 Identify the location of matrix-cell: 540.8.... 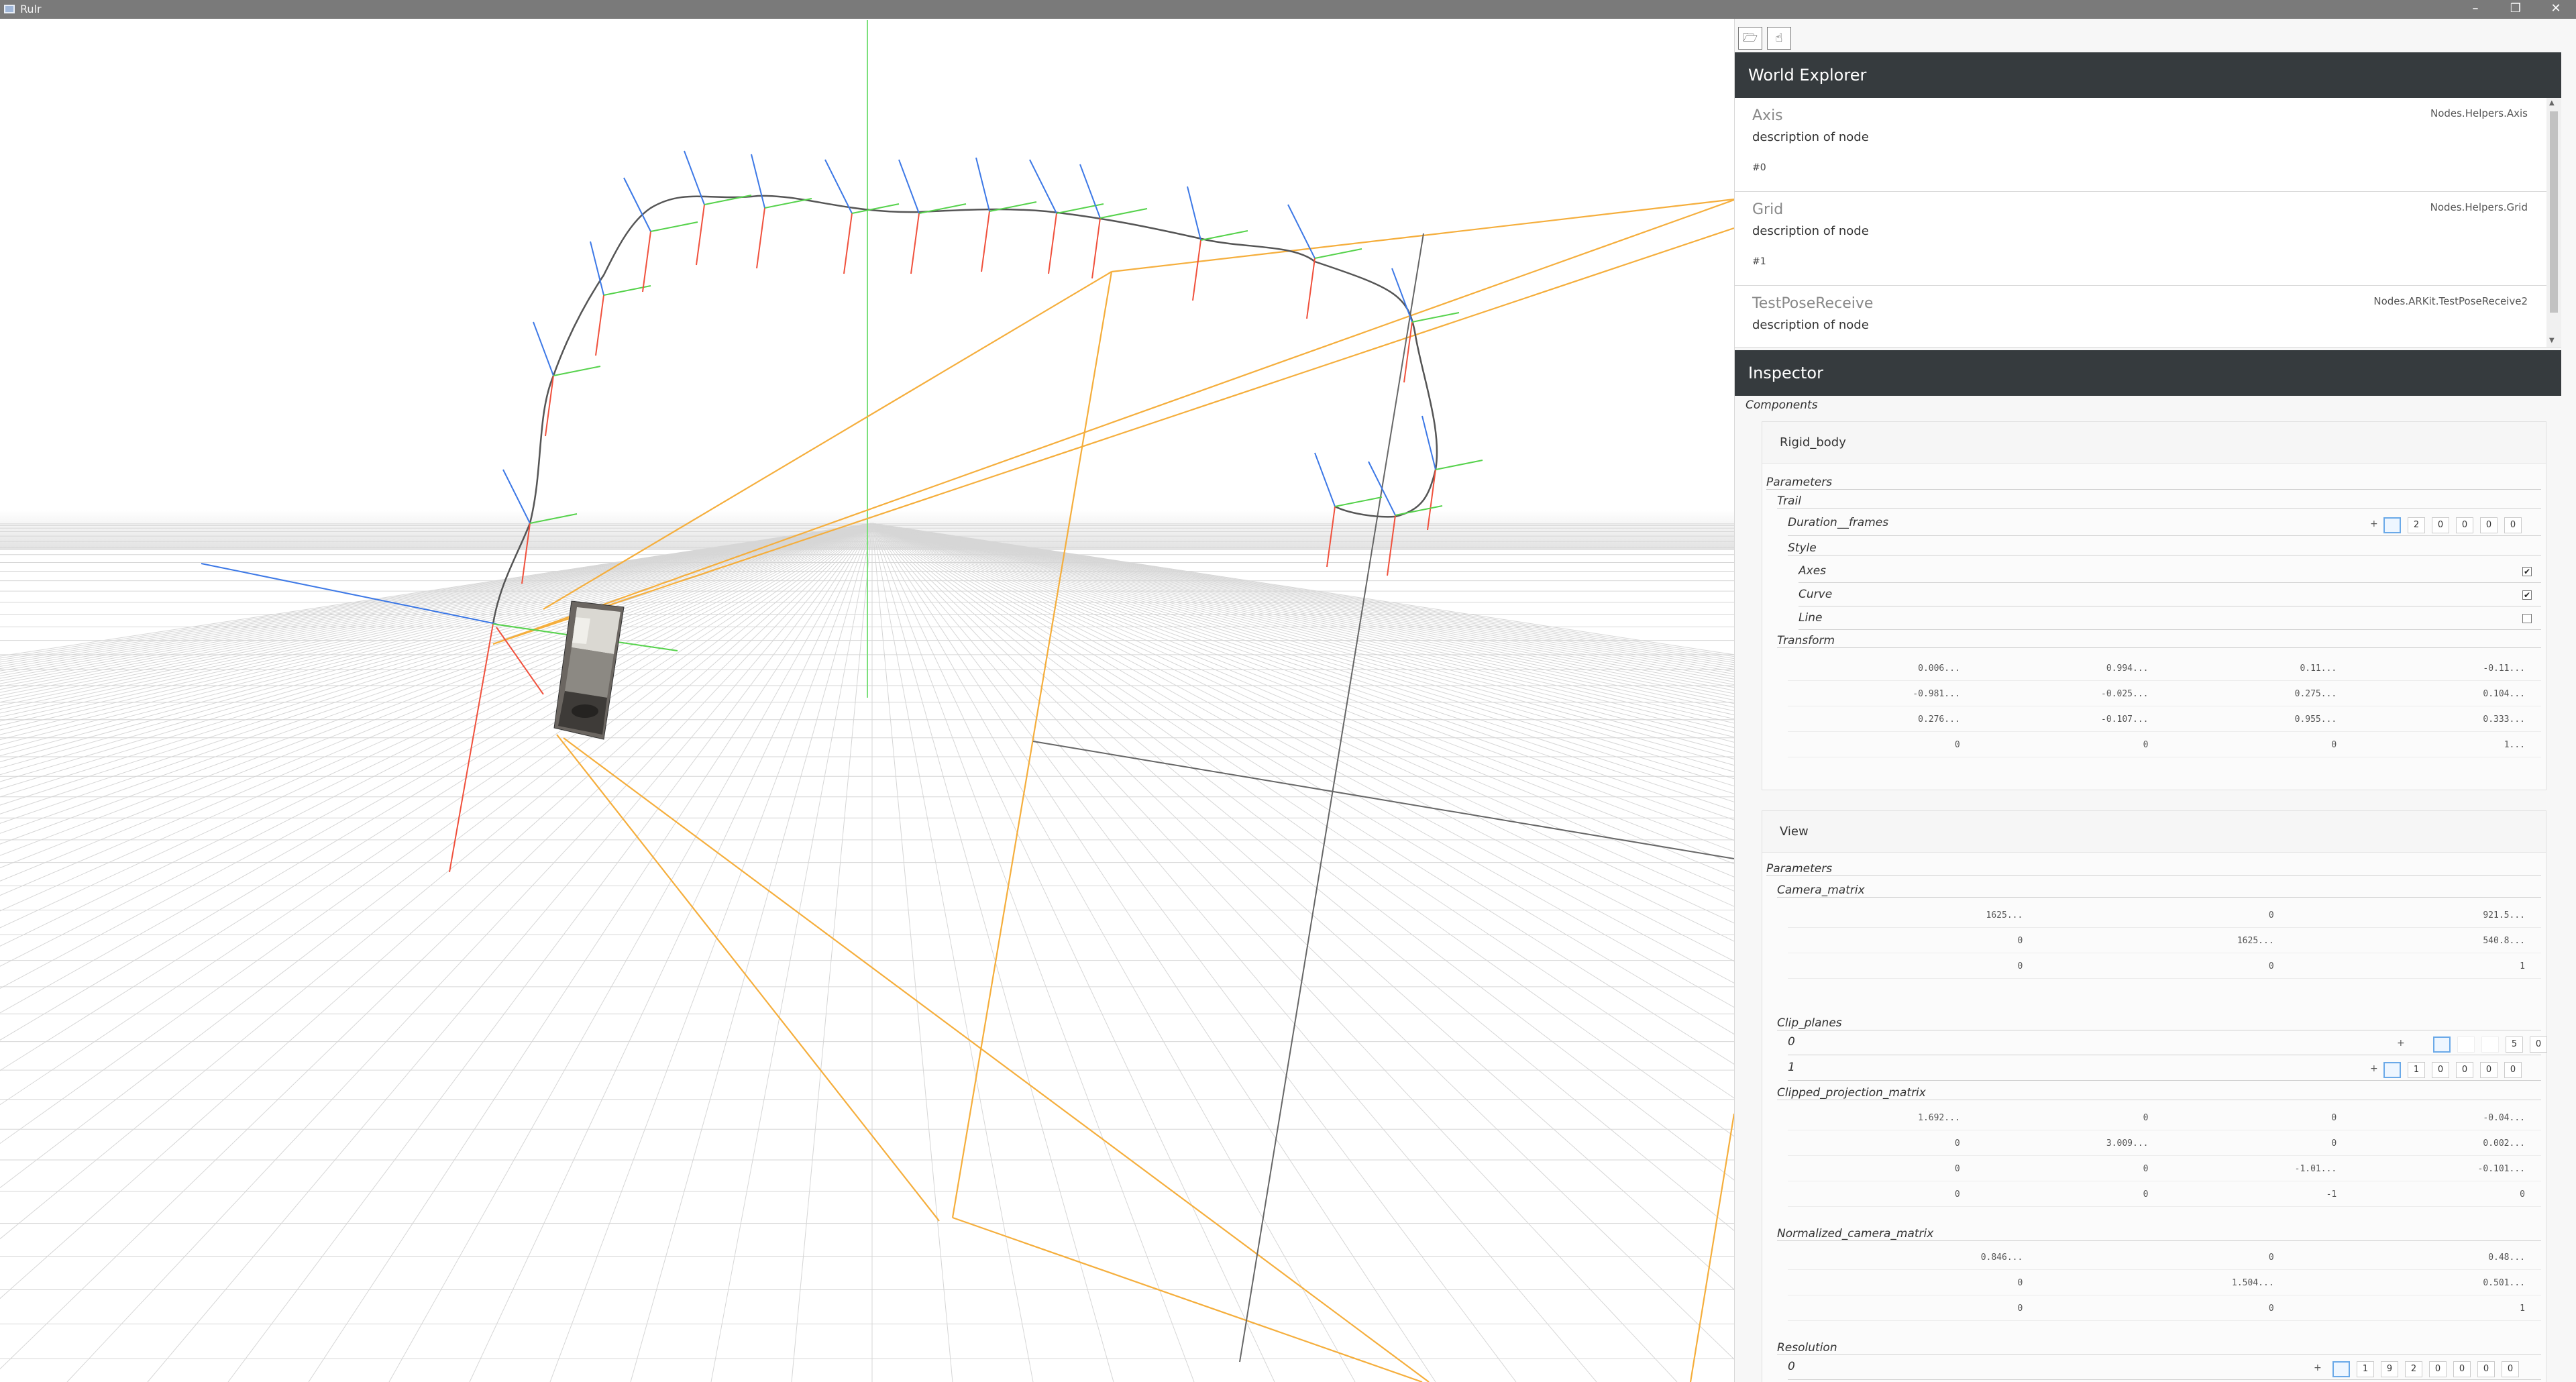
(2407, 941).